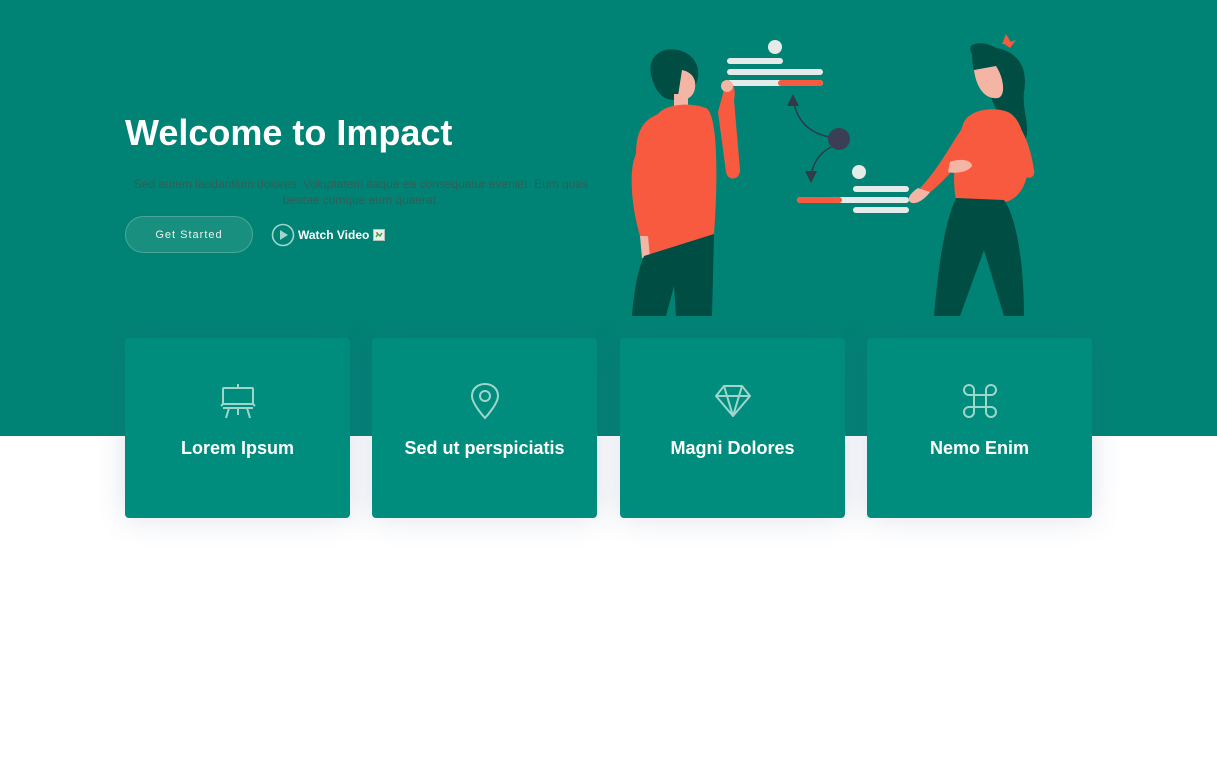 The width and height of the screenshot is (1217, 761). I want to click on service-card-magni-dolores: Magni Dolores, so click(732, 428).